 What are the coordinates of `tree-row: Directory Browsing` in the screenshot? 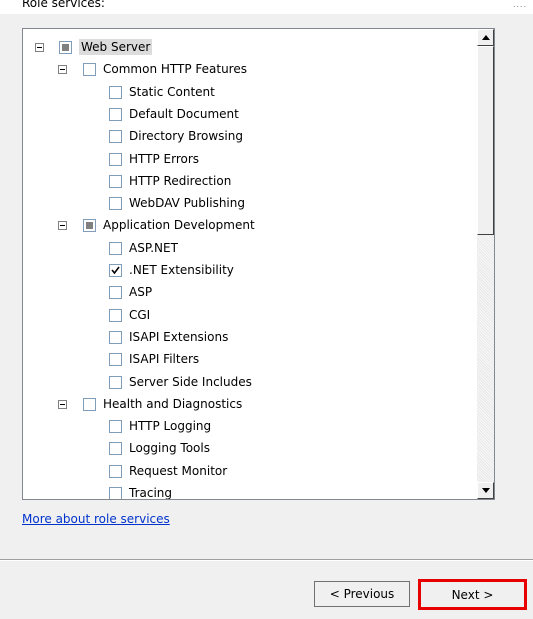 It's located at (248, 136).